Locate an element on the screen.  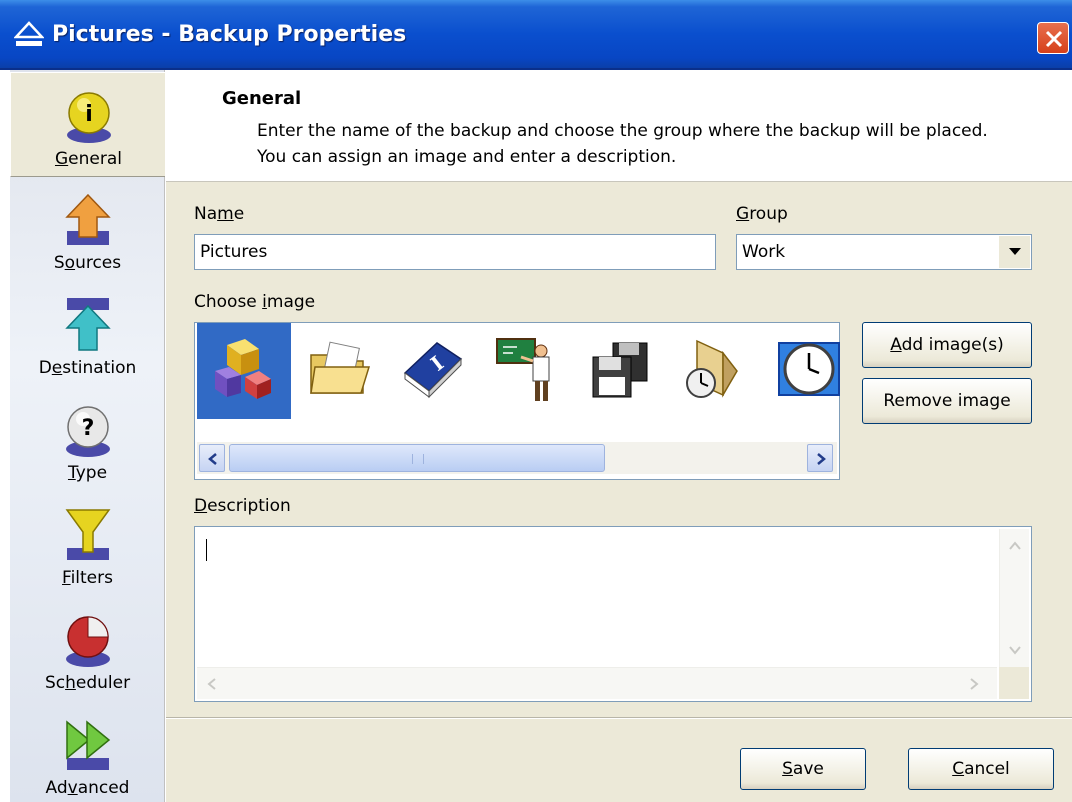
eject-backup-icon is located at coordinates (29, 33).